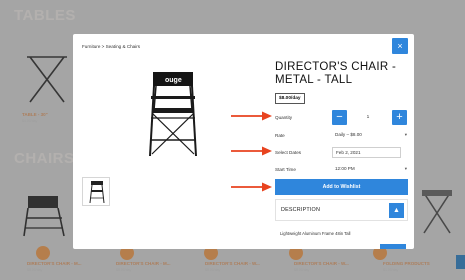  Describe the element at coordinates (370, 134) in the screenshot. I see `rate-select: Daily – $8.00 ▾` at that location.